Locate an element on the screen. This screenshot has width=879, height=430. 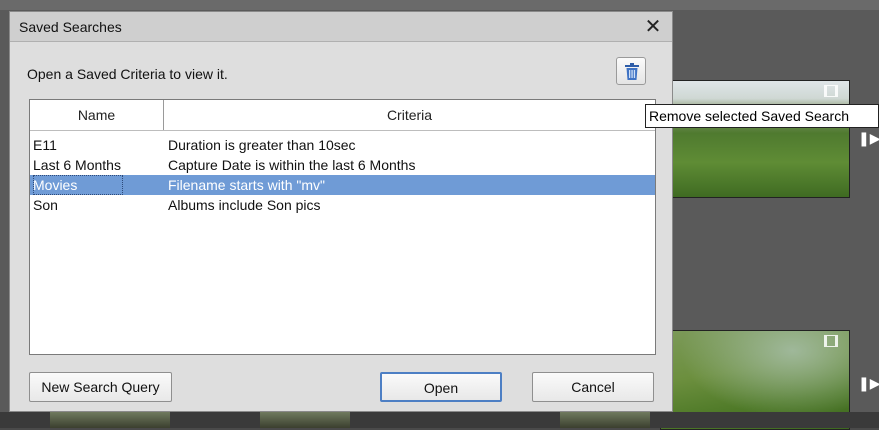
instruction-text: Open a Saved Criteria to view it. is located at coordinates (127, 74).